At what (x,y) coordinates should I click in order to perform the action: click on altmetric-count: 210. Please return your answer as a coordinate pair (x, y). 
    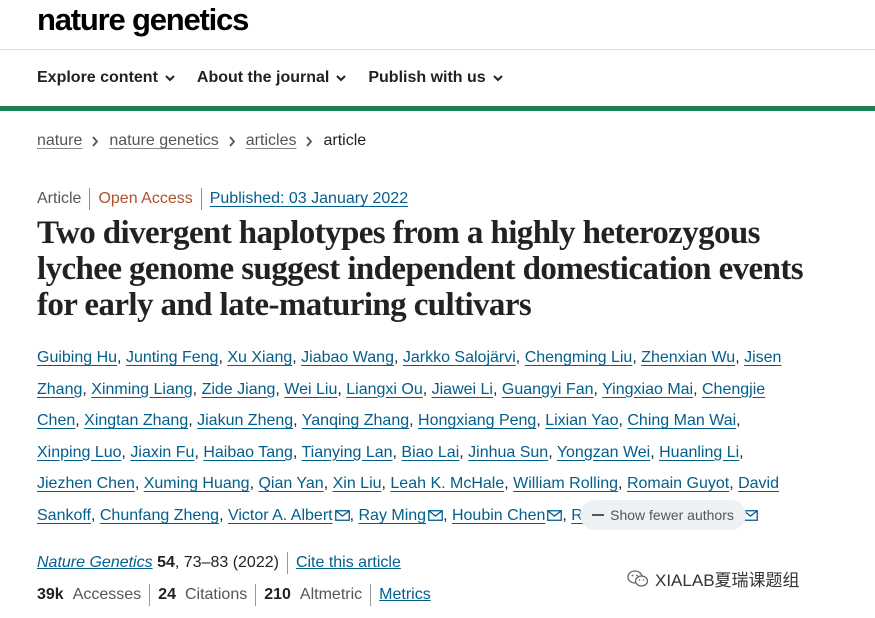
    Looking at the image, I should click on (277, 594).